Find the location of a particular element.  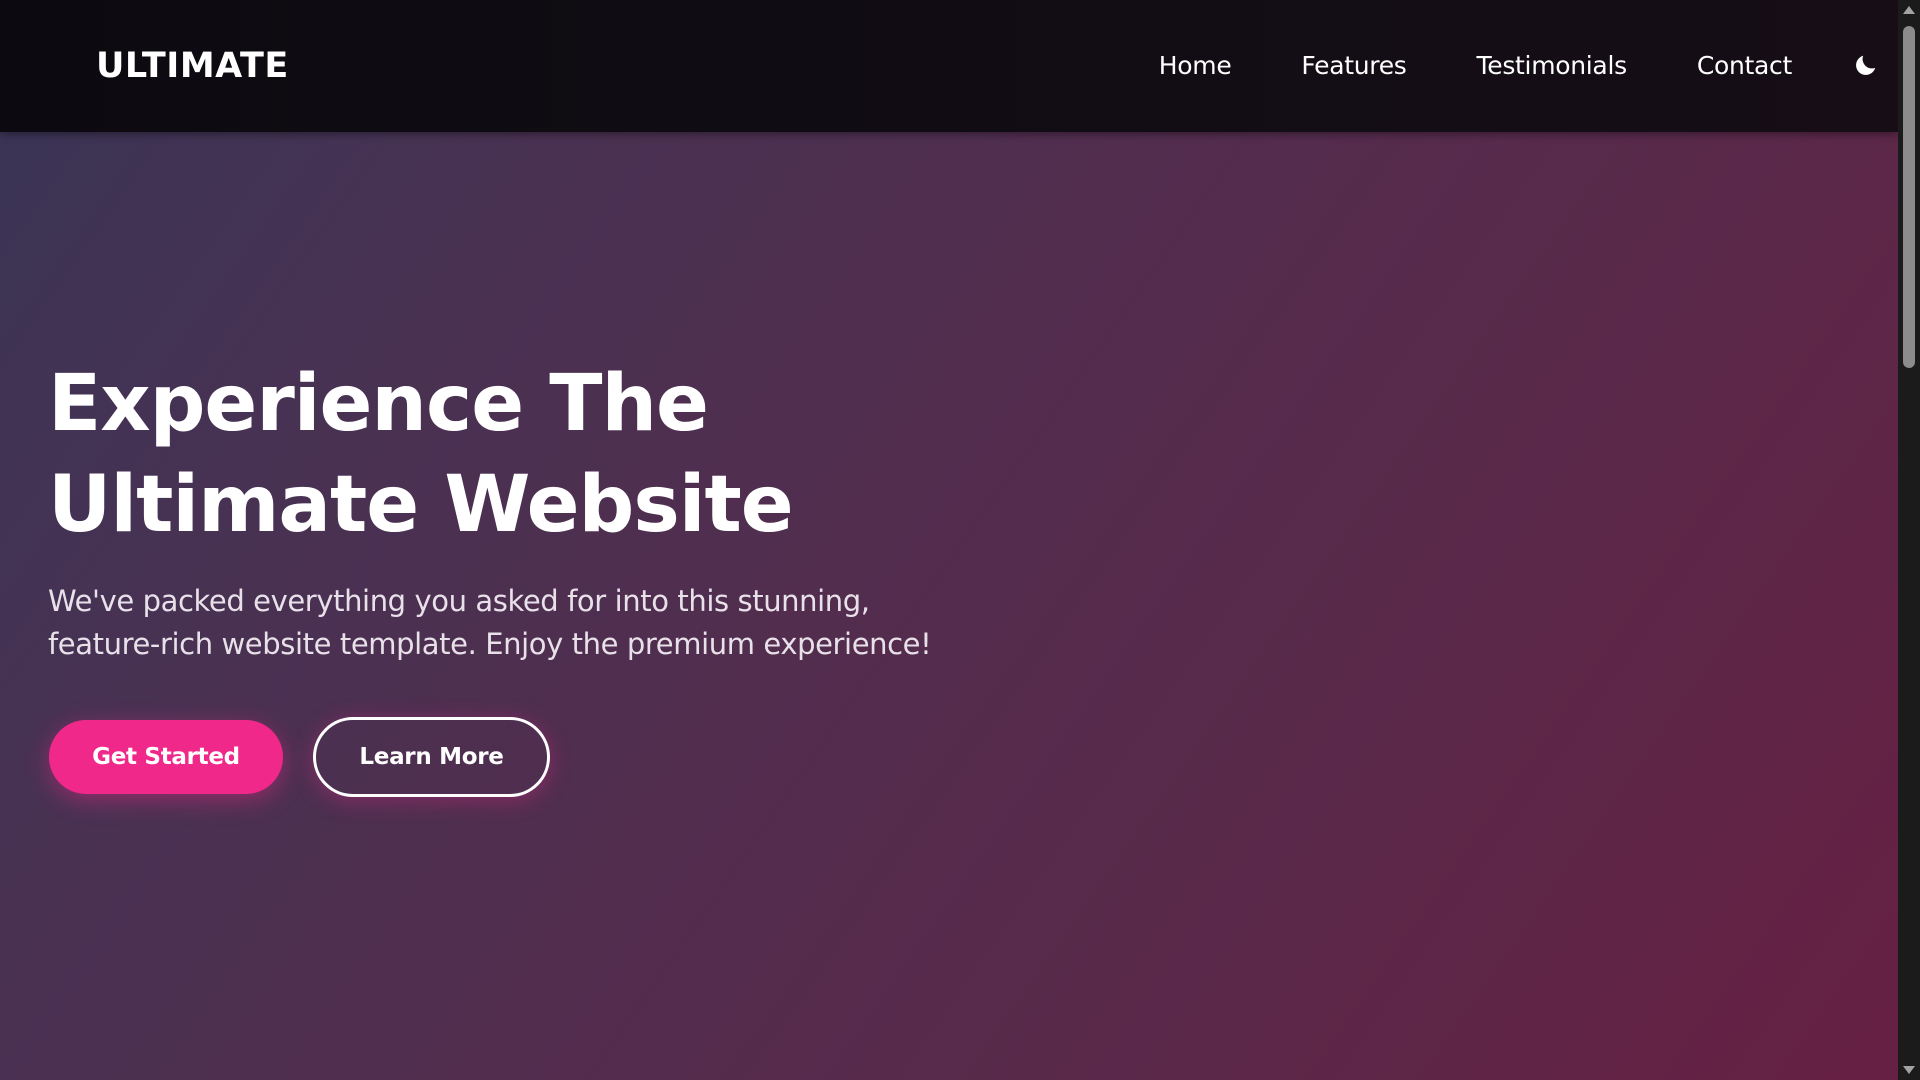

scroll-up-arrow-icon is located at coordinates (1909, 10).